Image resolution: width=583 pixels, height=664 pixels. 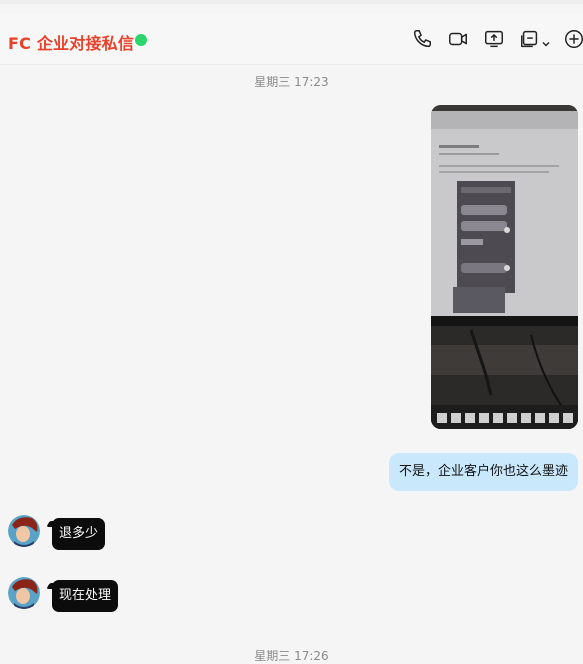 I want to click on timestamp: 星期三 17:23, so click(x=291, y=82).